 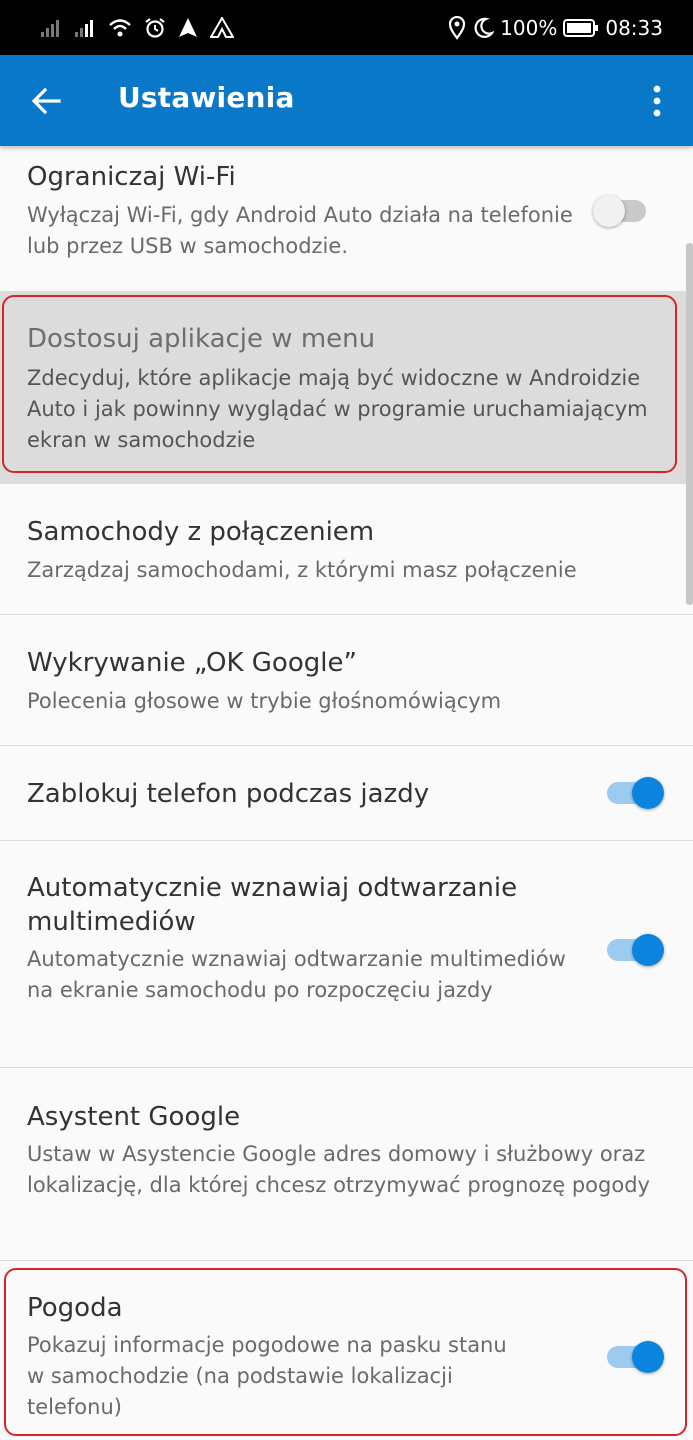 I want to click on setting-title: Pogoda, so click(x=75, y=1308).